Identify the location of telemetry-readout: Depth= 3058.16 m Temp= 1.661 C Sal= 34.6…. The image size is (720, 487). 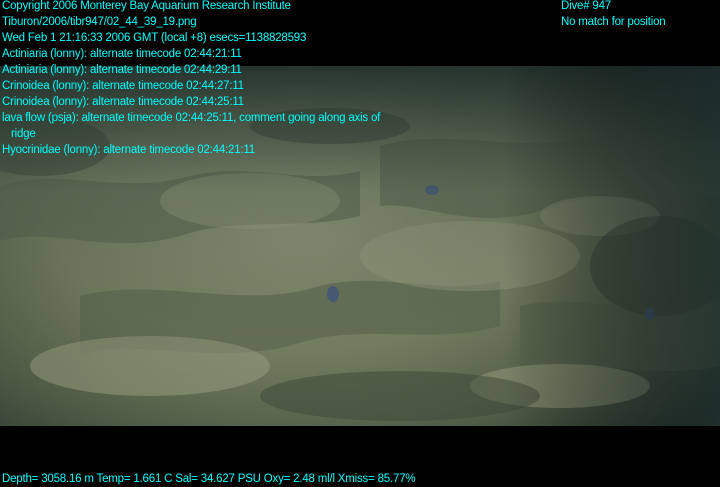
(209, 479).